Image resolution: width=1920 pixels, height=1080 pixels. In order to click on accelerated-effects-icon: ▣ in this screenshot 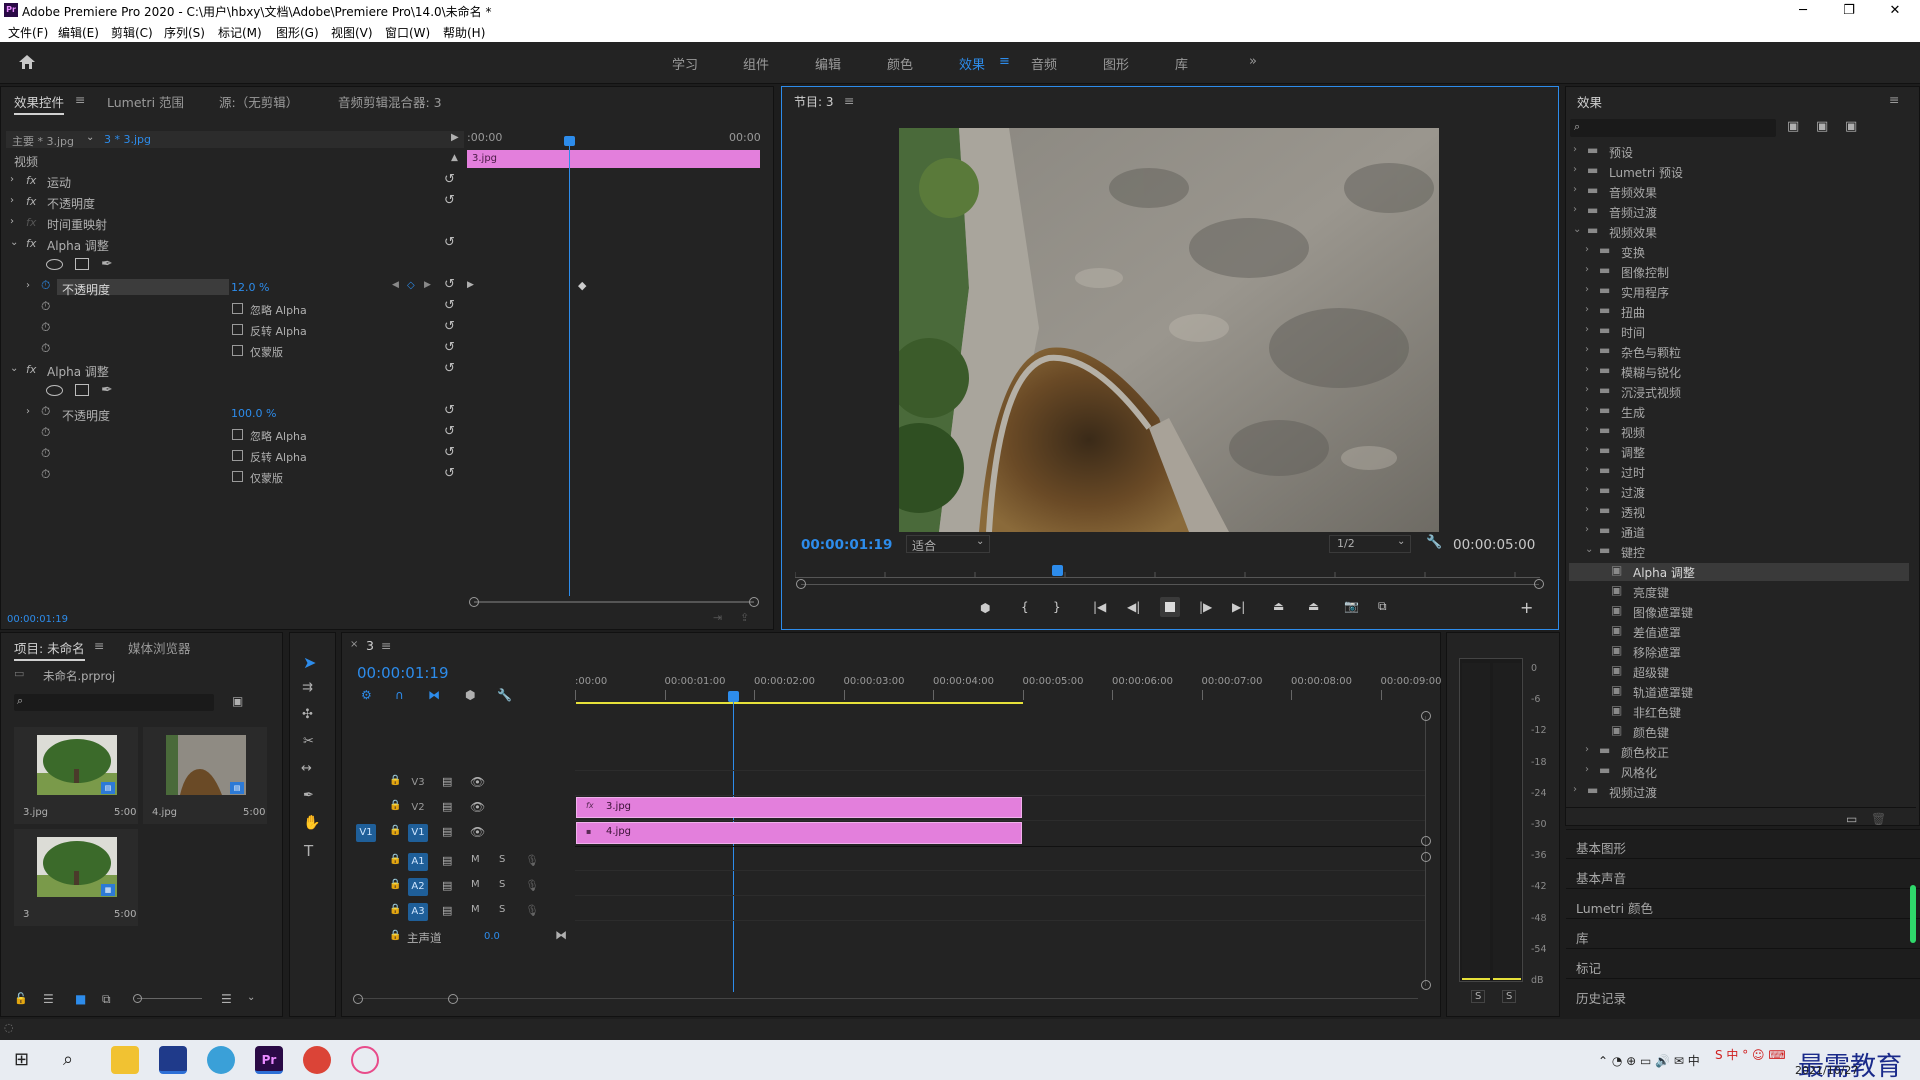, I will do `click(1793, 126)`.